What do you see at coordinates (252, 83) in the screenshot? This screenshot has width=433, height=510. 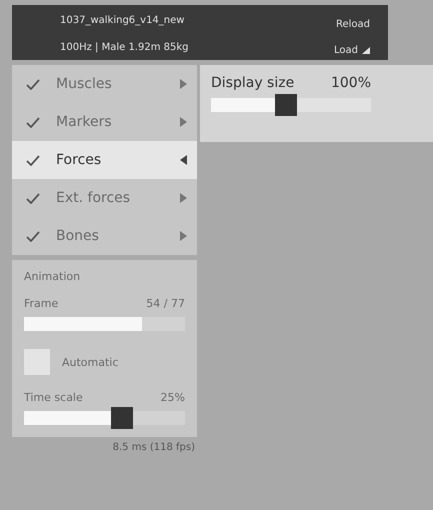 I see `display-size-label: Display size` at bounding box center [252, 83].